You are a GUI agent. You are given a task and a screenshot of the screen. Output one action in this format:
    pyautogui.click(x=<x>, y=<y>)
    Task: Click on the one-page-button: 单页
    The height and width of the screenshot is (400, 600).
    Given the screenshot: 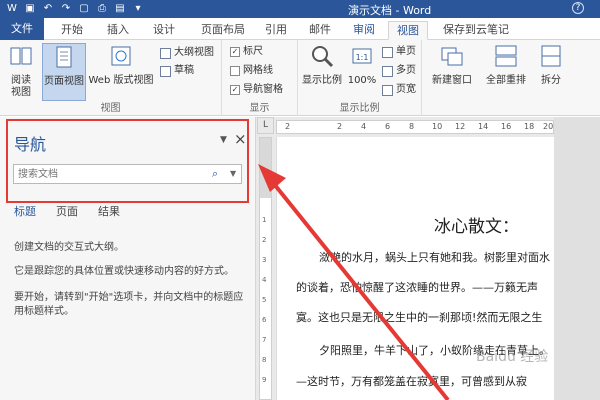 What is the action you would take?
    pyautogui.click(x=399, y=52)
    